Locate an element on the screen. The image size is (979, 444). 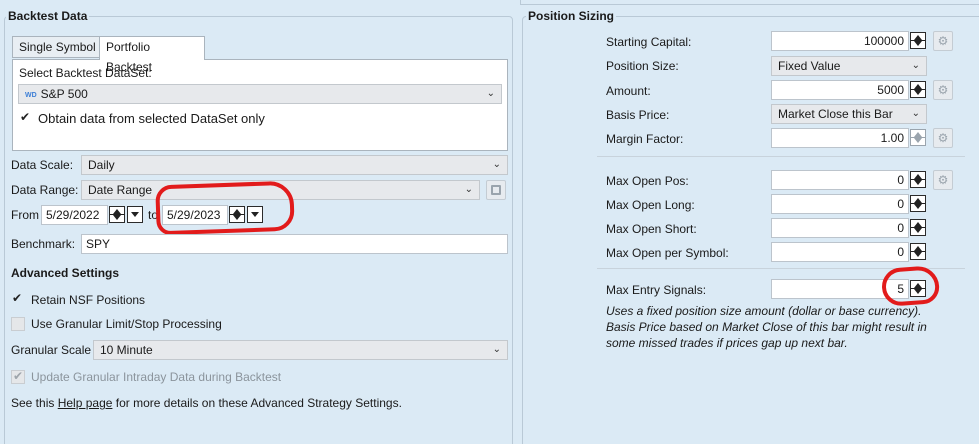
dataset-select: WD S&P 500 ⌄ is located at coordinates (260, 94).